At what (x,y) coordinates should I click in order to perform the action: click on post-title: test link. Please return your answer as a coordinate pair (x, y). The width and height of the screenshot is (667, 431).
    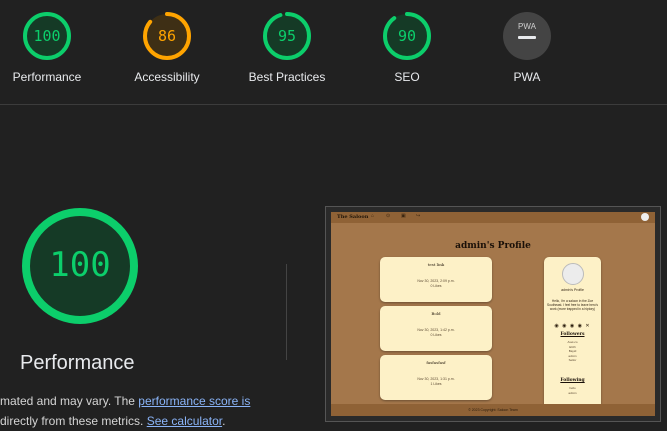
    Looking at the image, I should click on (436, 264).